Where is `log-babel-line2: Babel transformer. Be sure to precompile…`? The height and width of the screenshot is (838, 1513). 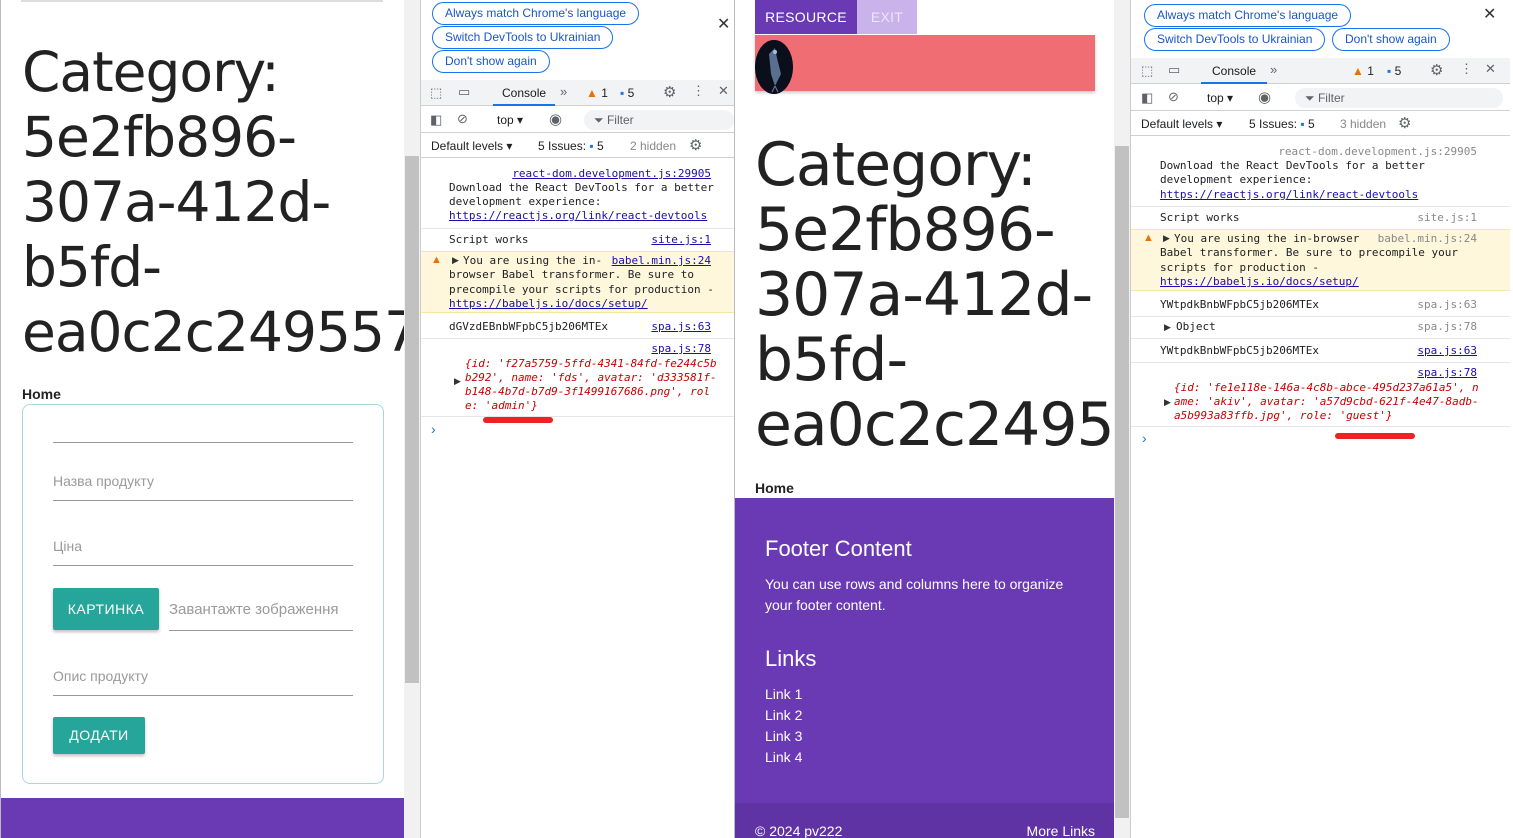
log-babel-line2: Babel transformer. Be sure to precompile… is located at coordinates (1309, 252).